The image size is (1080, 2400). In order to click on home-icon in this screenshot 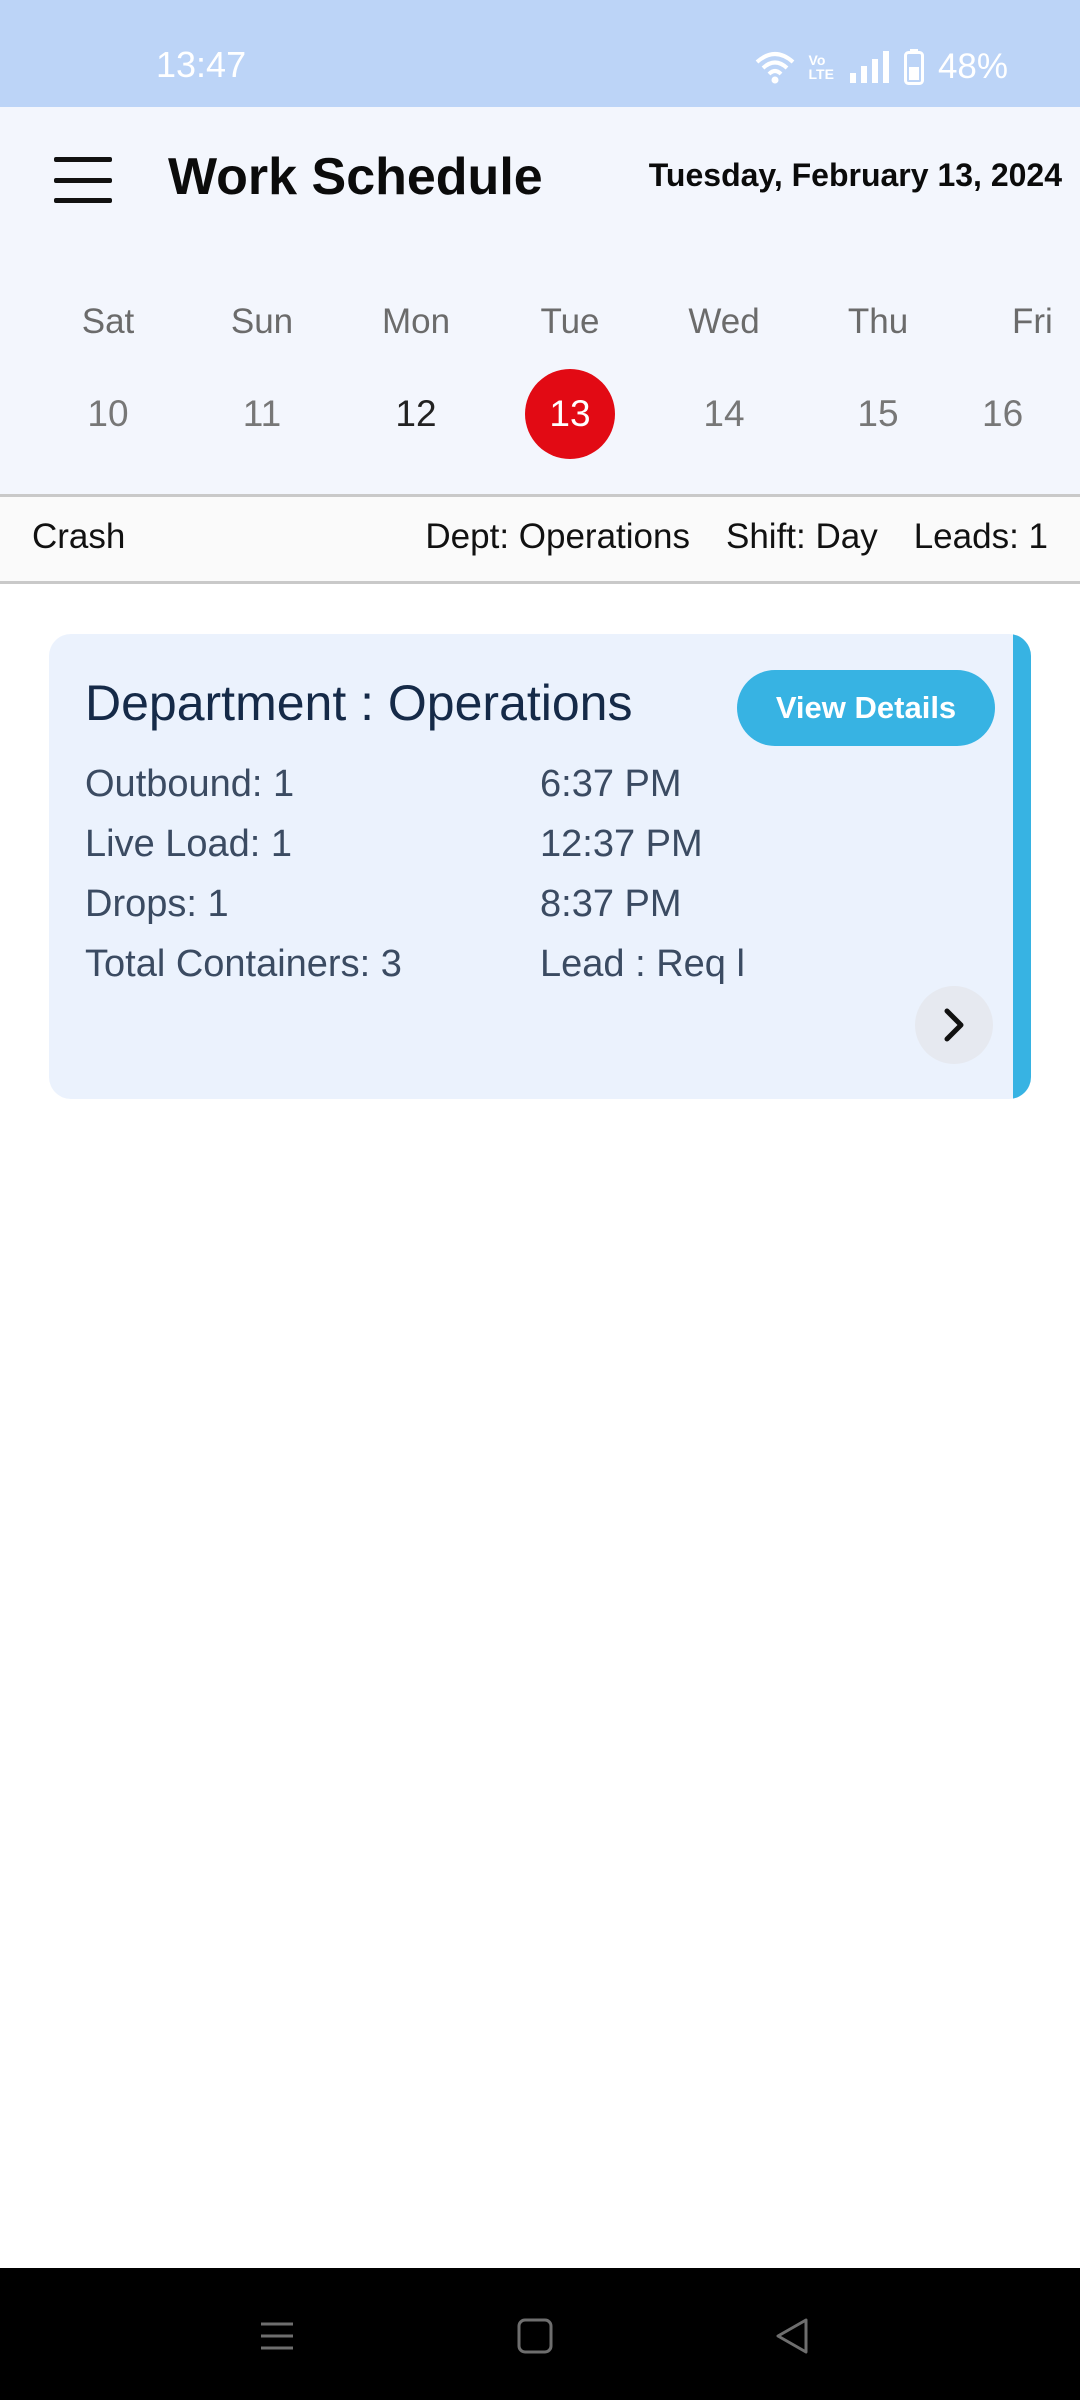, I will do `click(535, 2336)`.